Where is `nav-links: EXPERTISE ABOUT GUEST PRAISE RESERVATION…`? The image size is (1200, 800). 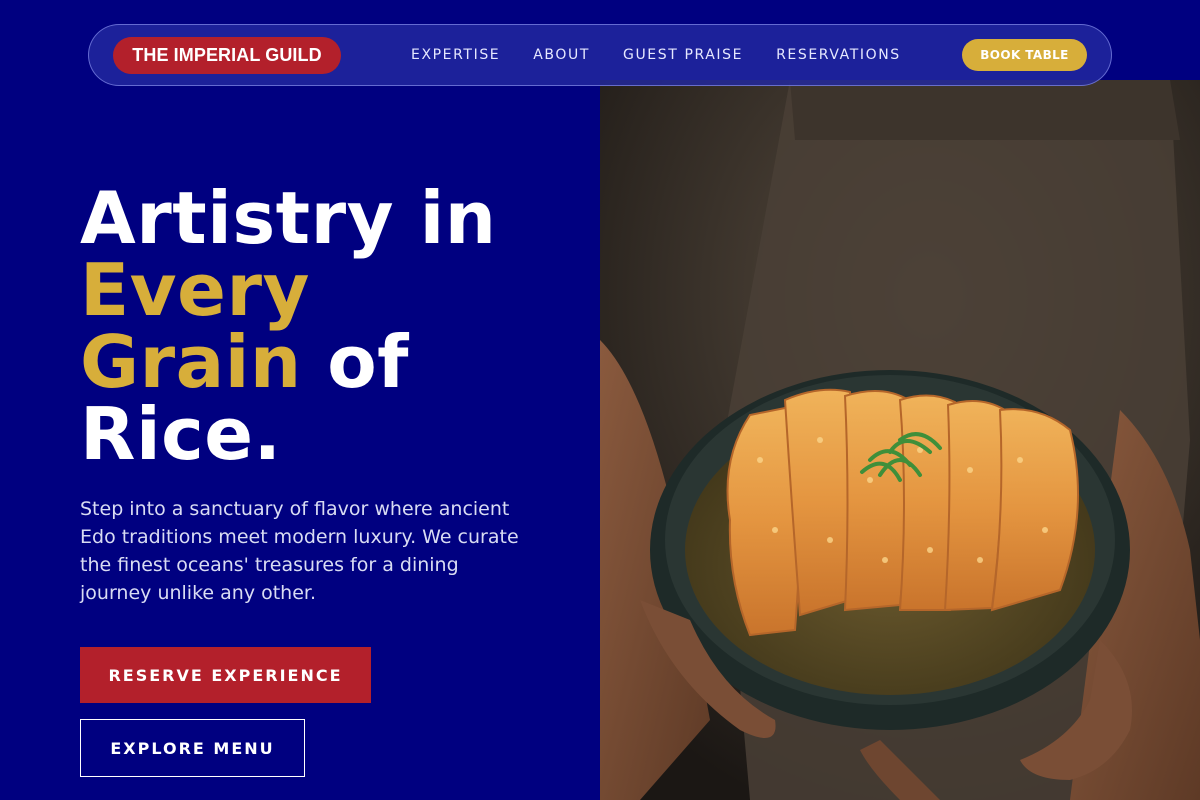
nav-links: EXPERTISE ABOUT GUEST PRAISE RESERVATION… is located at coordinates (672, 55).